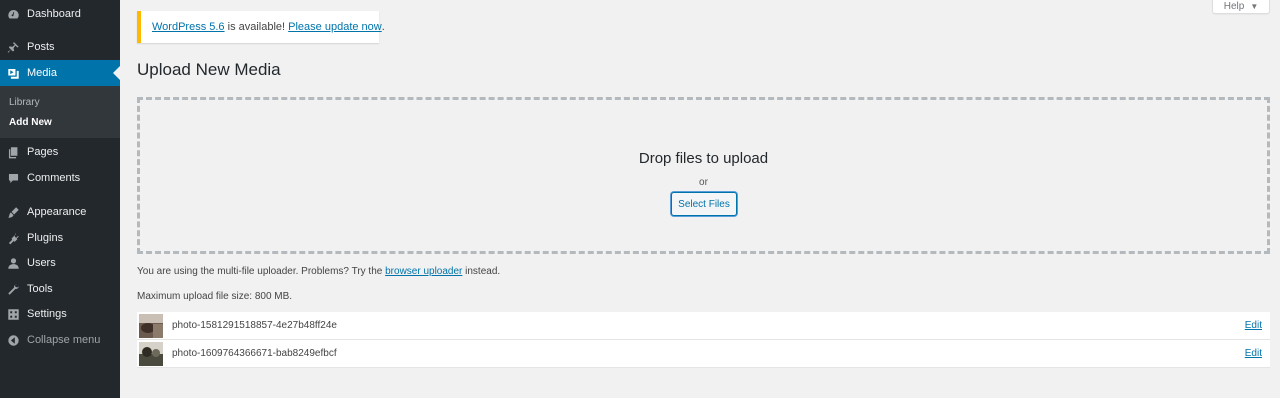 This screenshot has height=398, width=1280. What do you see at coordinates (45, 238) in the screenshot?
I see `sidebar-item-label: Plugins` at bounding box center [45, 238].